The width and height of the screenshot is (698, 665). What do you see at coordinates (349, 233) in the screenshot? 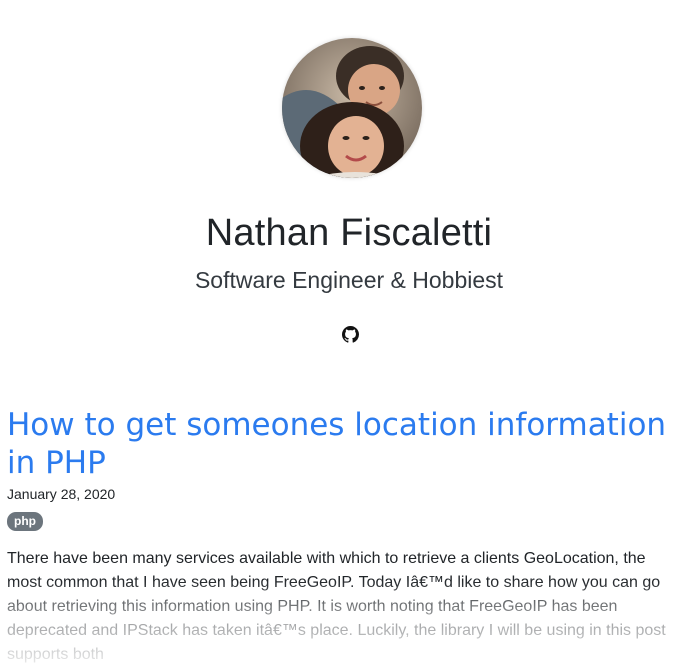
I see `profile-name: Nathan Fiscaletti` at bounding box center [349, 233].